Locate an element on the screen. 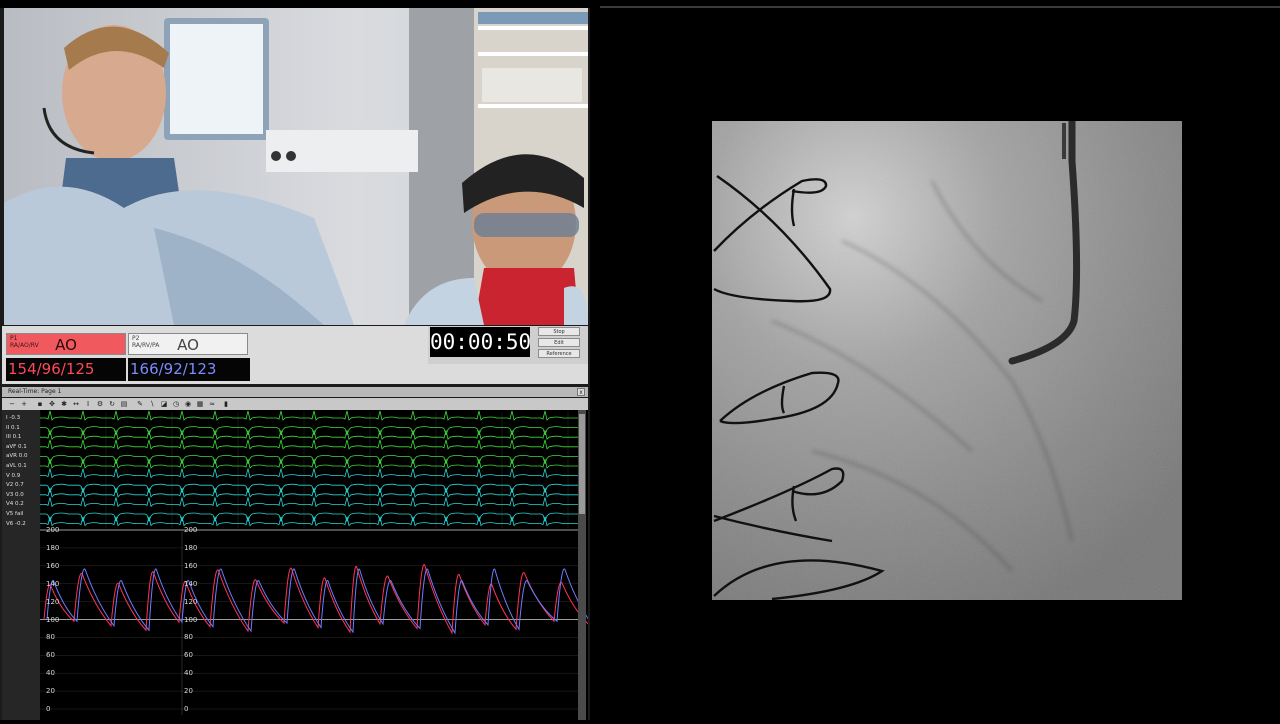 The image size is (1280, 724). lead-label: aVL 0.1 is located at coordinates (16, 466).